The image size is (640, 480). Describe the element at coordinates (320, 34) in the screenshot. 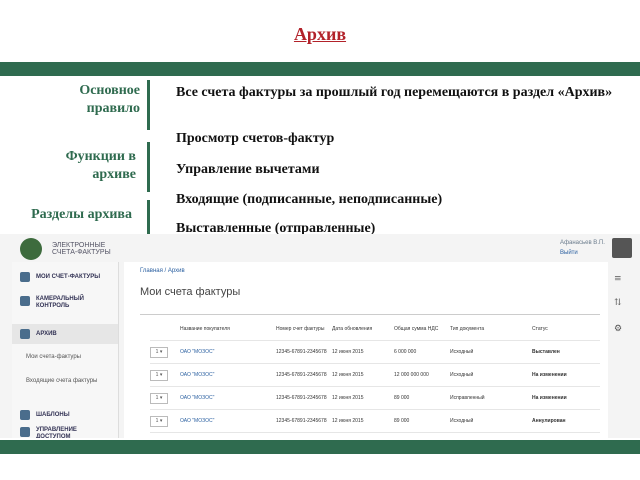

I see `slide-title: Архив` at that location.